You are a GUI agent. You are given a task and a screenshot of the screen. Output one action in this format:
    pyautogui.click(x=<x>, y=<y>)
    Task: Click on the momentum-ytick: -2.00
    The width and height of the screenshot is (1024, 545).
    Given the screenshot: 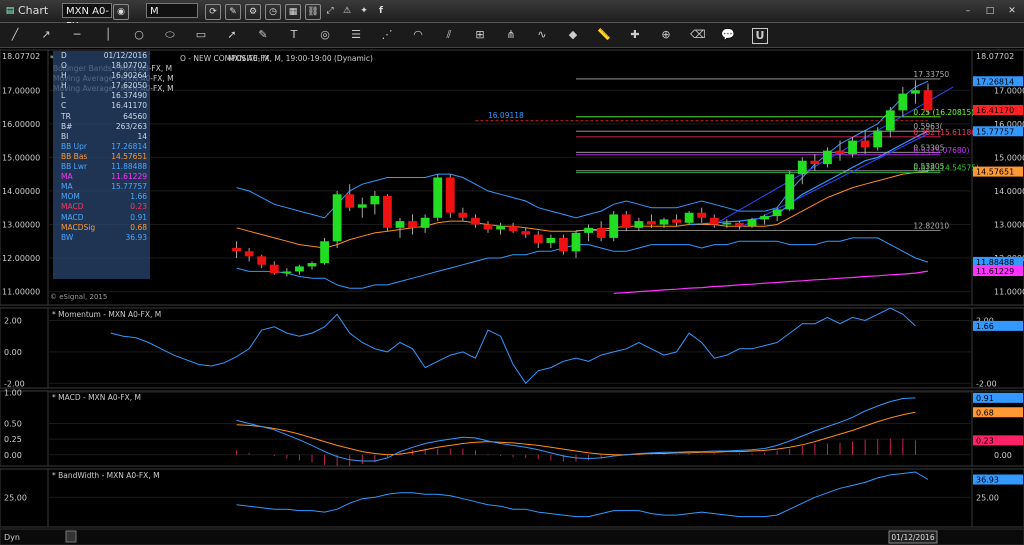 What is the action you would take?
    pyautogui.click(x=14, y=383)
    